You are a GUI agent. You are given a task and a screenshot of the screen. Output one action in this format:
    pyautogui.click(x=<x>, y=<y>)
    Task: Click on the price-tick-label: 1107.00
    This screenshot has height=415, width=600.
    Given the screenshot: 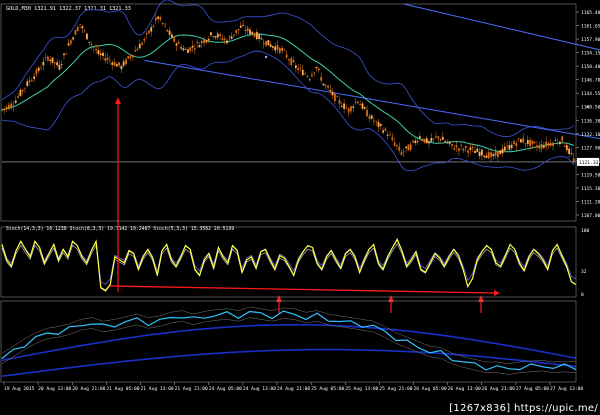 What is the action you would take?
    pyautogui.click(x=590, y=216)
    